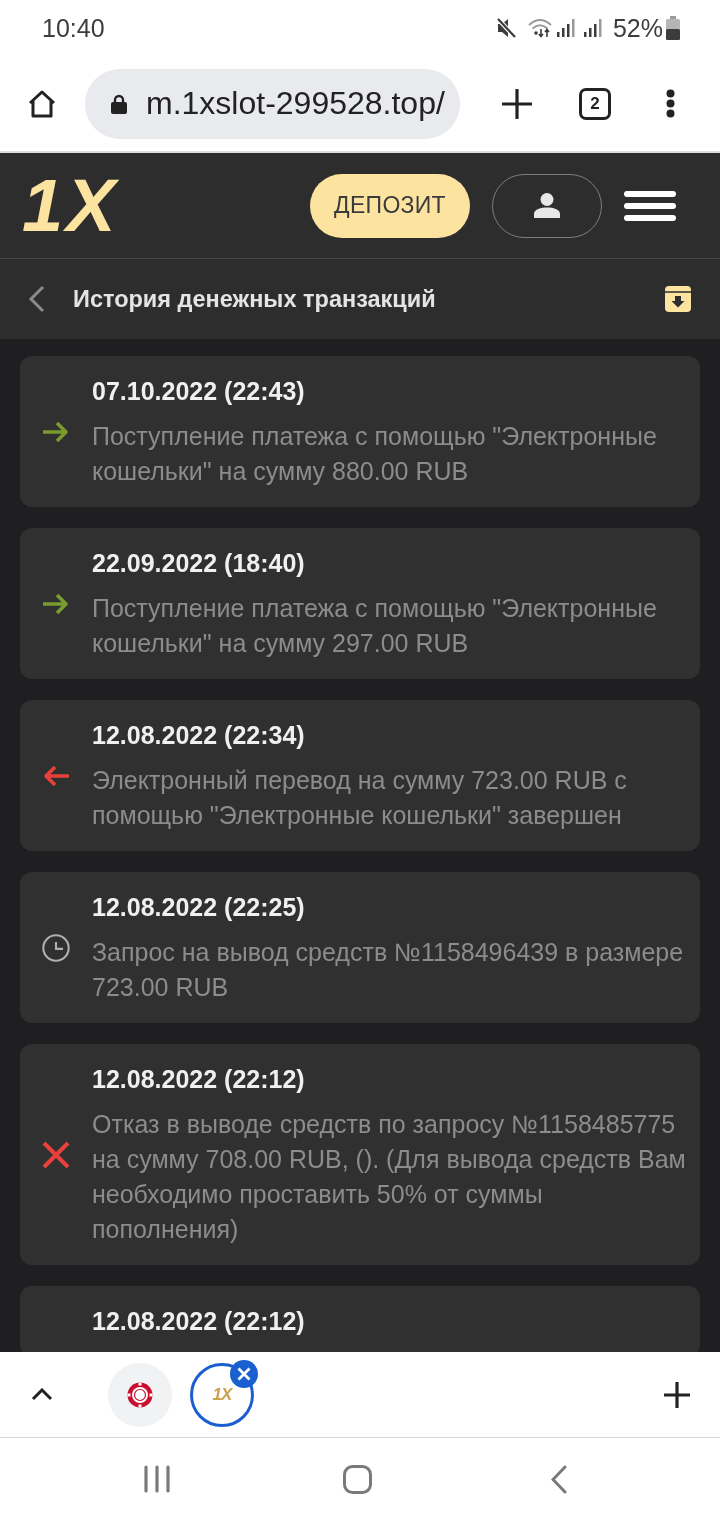 This screenshot has width=720, height=1520. I want to click on transaction-description: Электронный перевод на сумму 723.00 RUB с помощью "Электронные кошельки" завершен, so click(360, 798).